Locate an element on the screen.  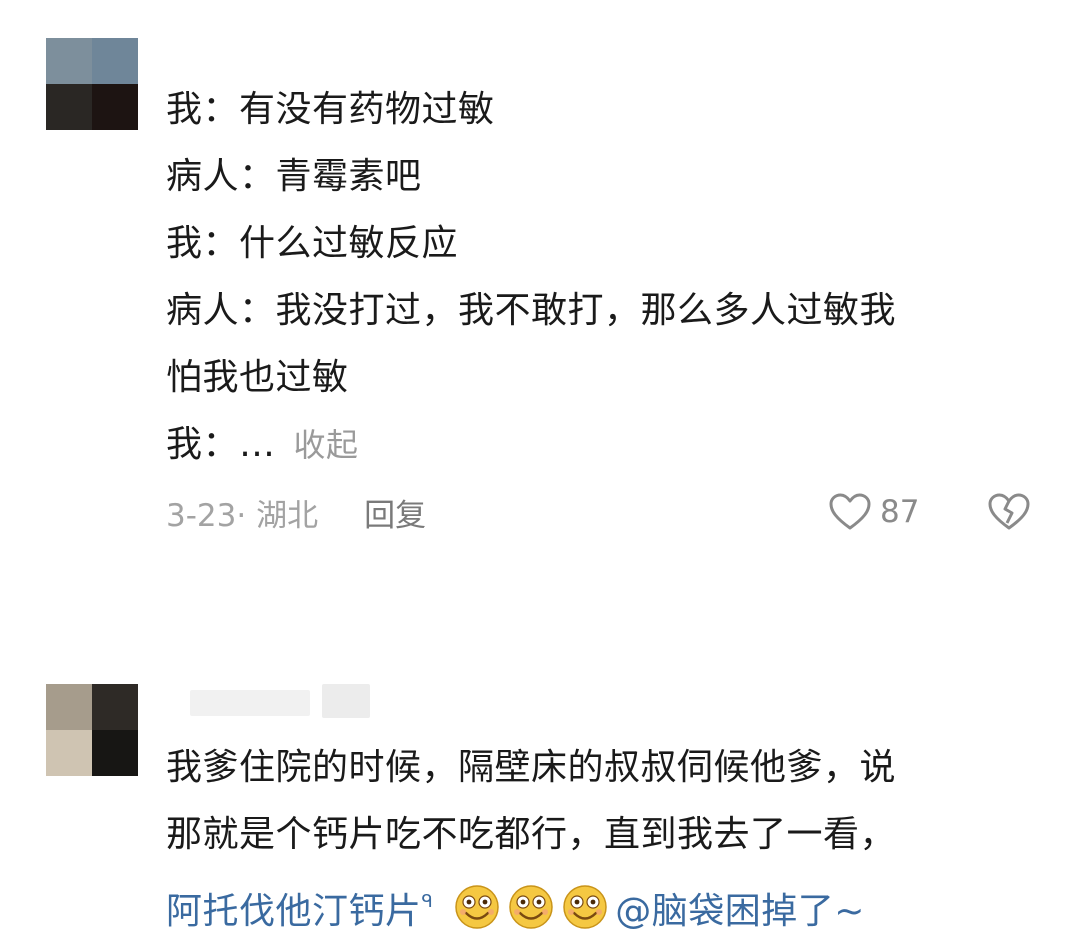
dislike-button is located at coordinates (1009, 512).